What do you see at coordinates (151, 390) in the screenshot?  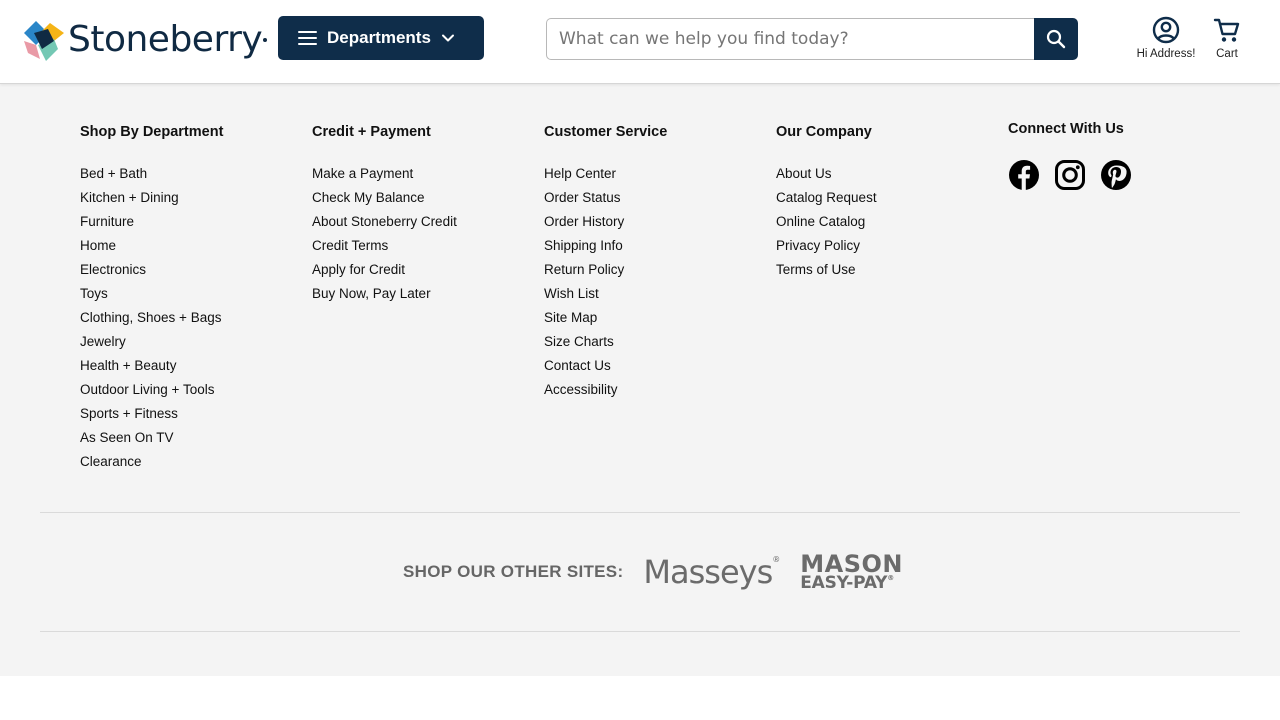 I see `footer-link: Outdoor Living + Tools` at bounding box center [151, 390].